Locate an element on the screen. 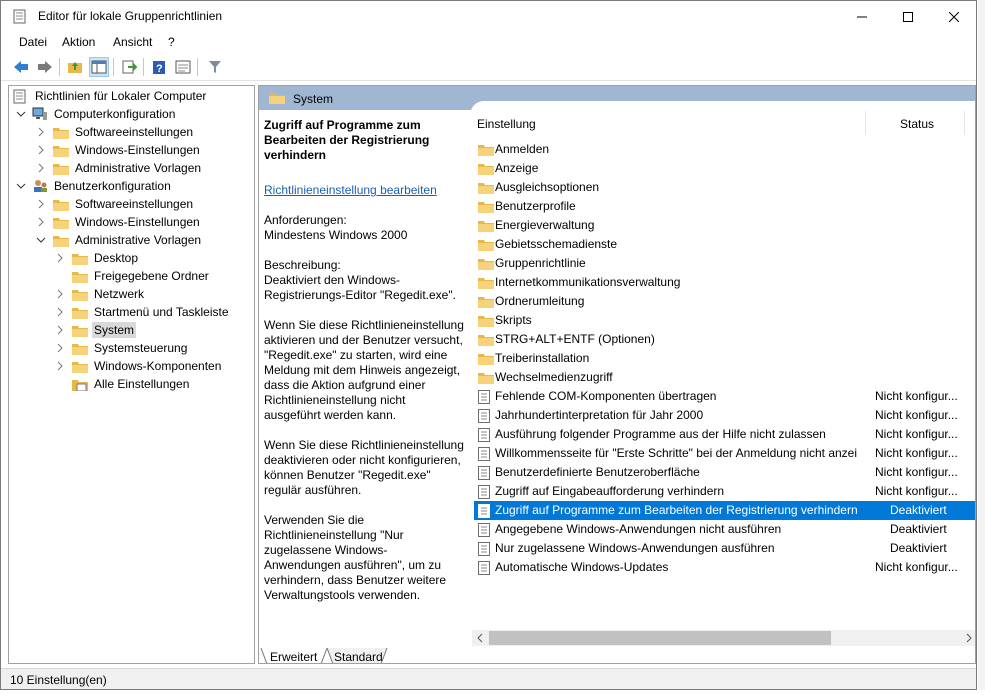 Image resolution: width=985 pixels, height=696 pixels. tree-label: Windows-Komponenten is located at coordinates (158, 366).